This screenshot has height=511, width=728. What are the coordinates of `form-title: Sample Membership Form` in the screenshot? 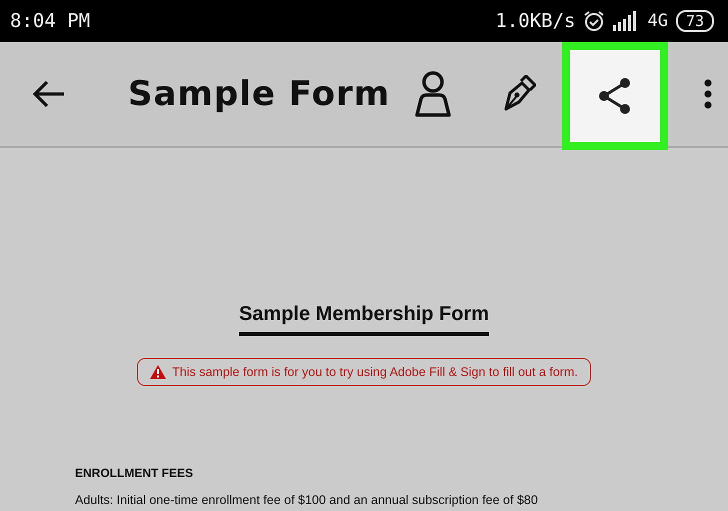 It's located at (364, 319).